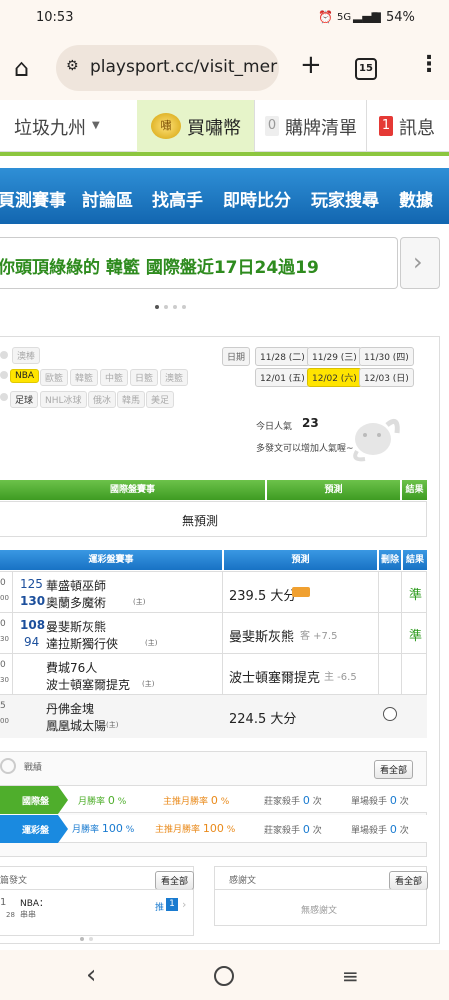  Describe the element at coordinates (72, 66) in the screenshot. I see `site-settings-icon: ⚙` at that location.